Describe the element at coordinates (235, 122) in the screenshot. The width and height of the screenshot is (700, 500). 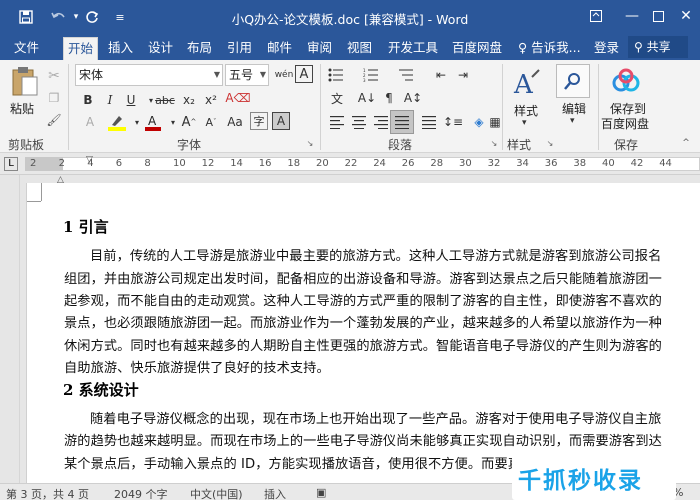
I see `change-case-icon: Aa` at that location.